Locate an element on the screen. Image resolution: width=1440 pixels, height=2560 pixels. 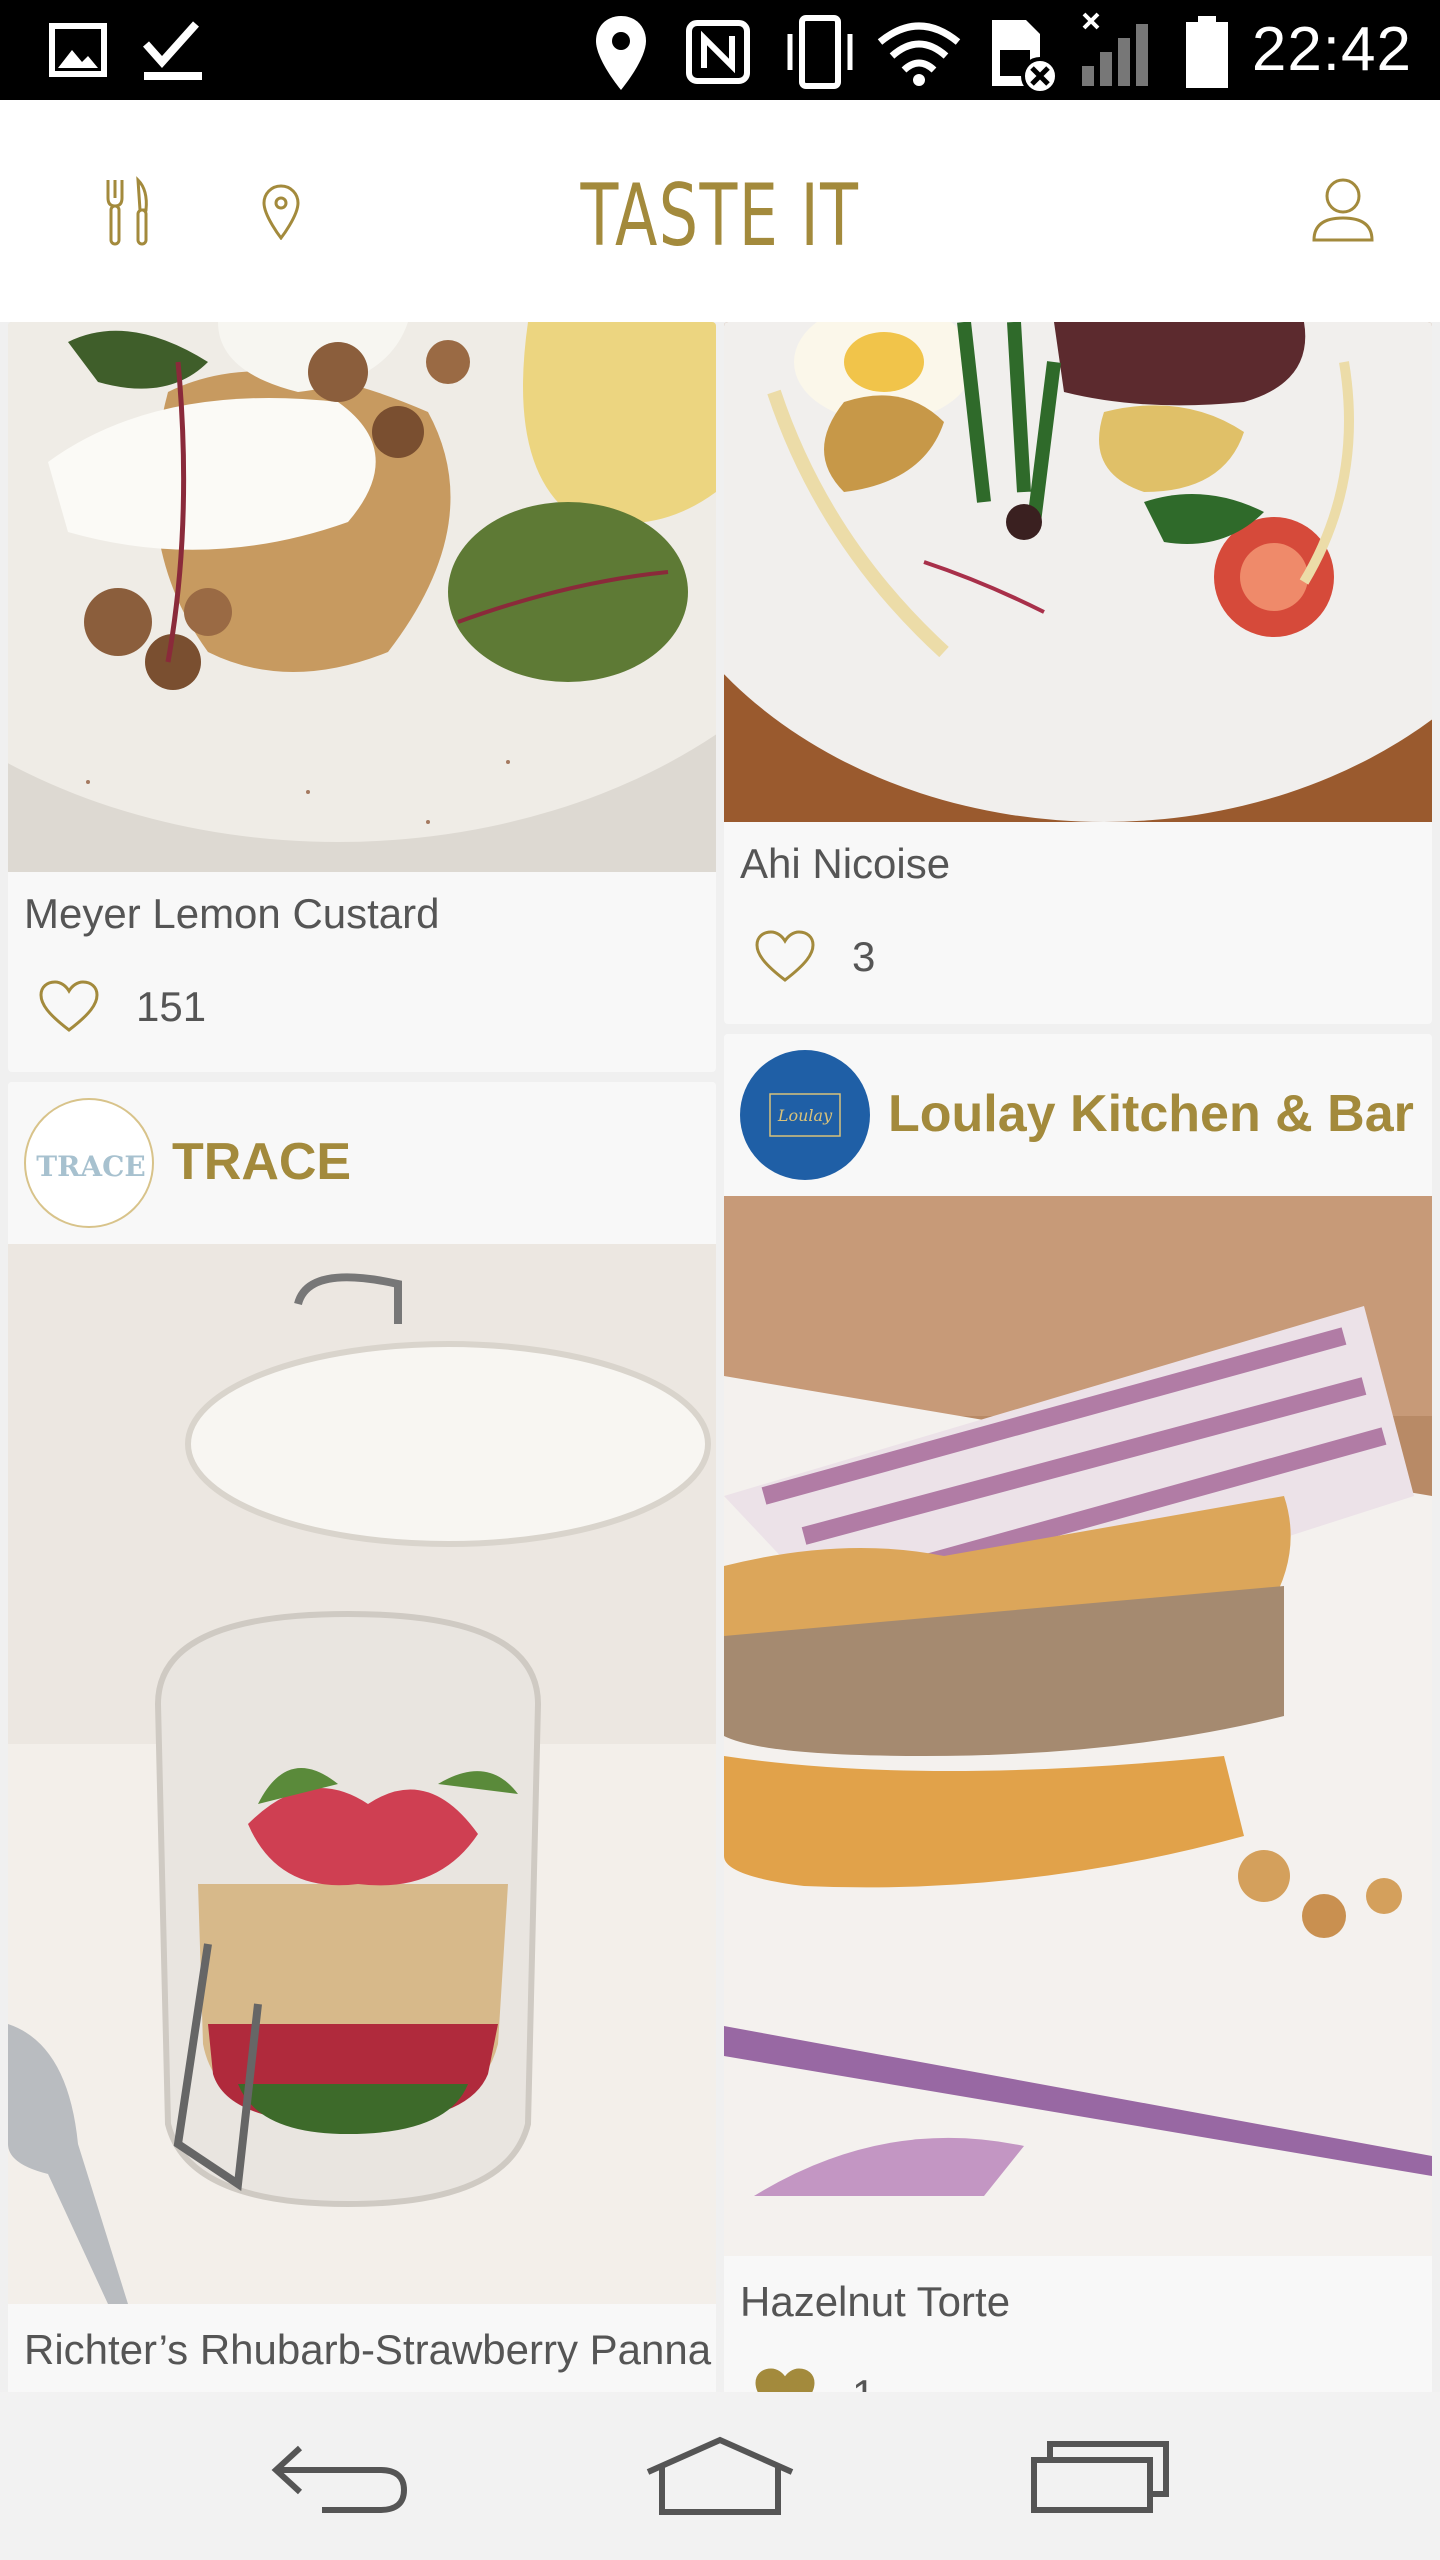
image-notification-icon is located at coordinates (78, 50).